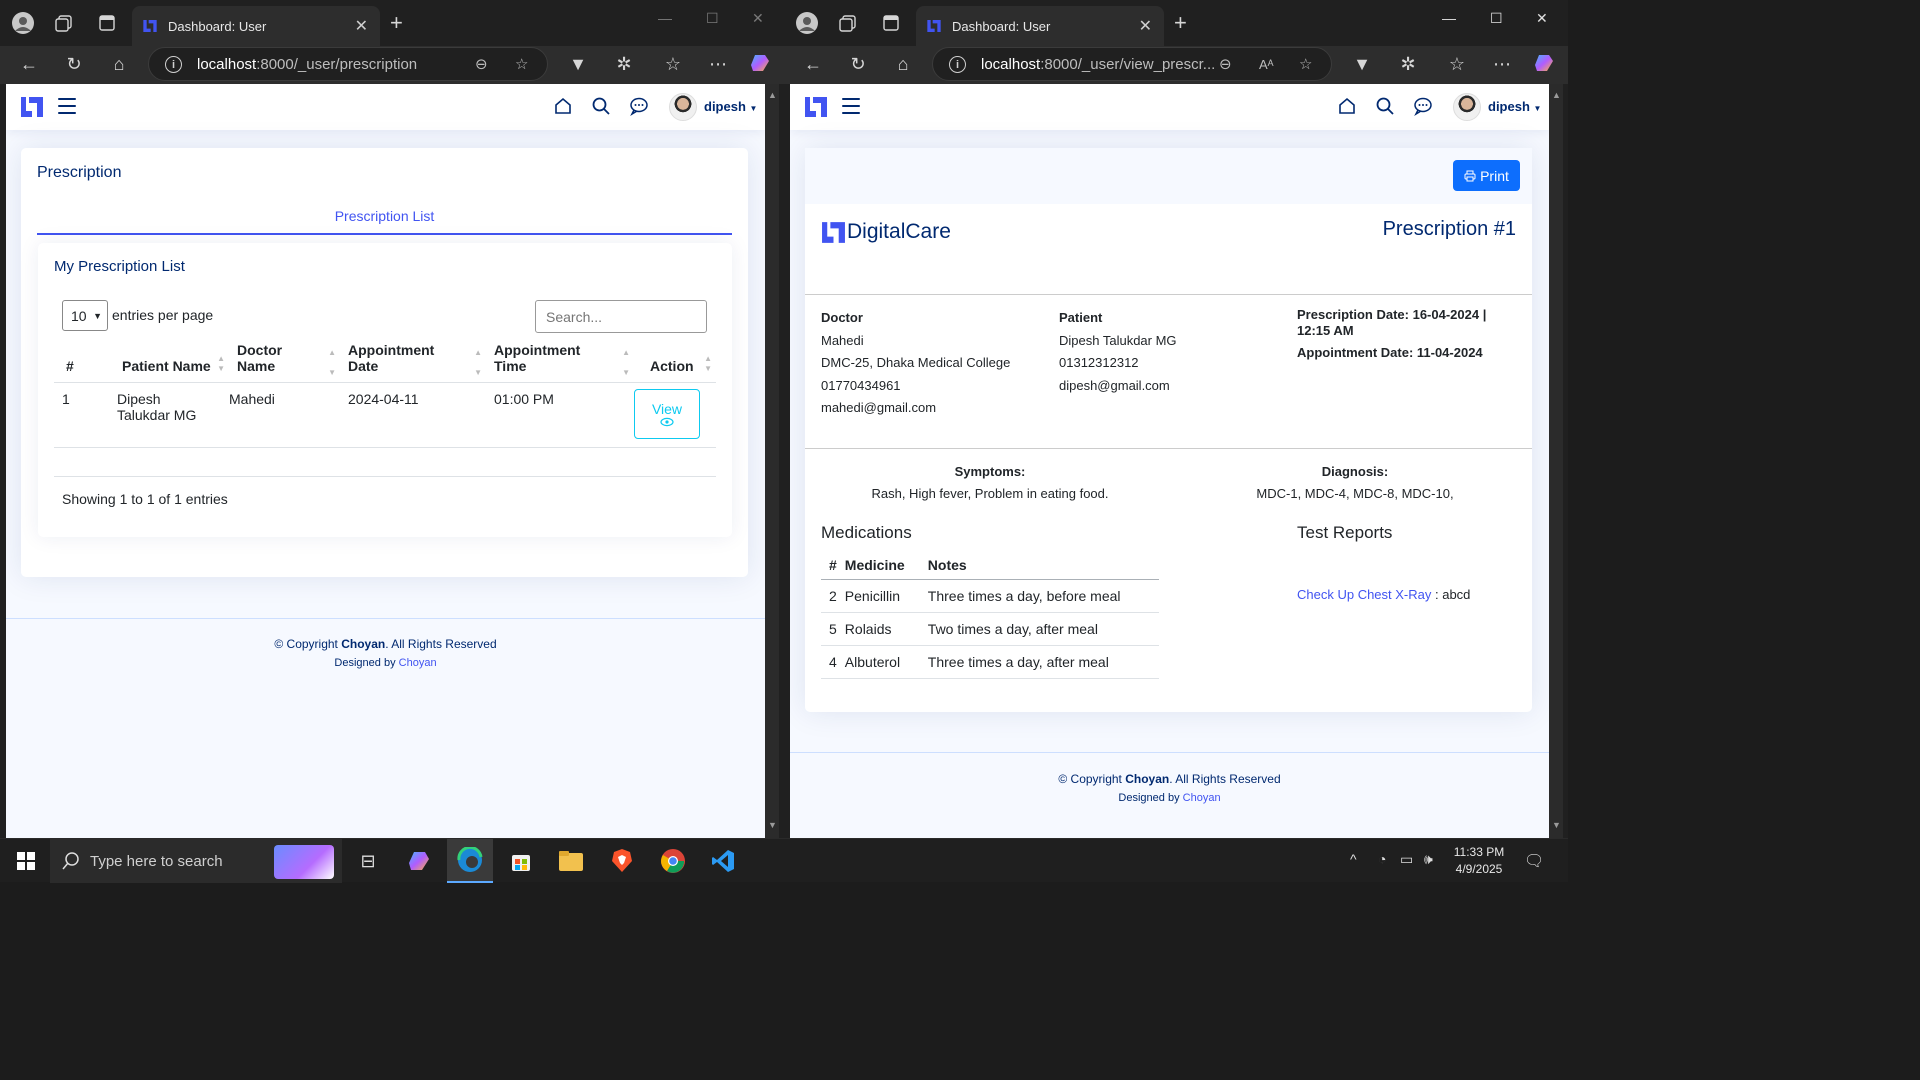  What do you see at coordinates (833, 596) in the screenshot?
I see `cell-num: 2` at bounding box center [833, 596].